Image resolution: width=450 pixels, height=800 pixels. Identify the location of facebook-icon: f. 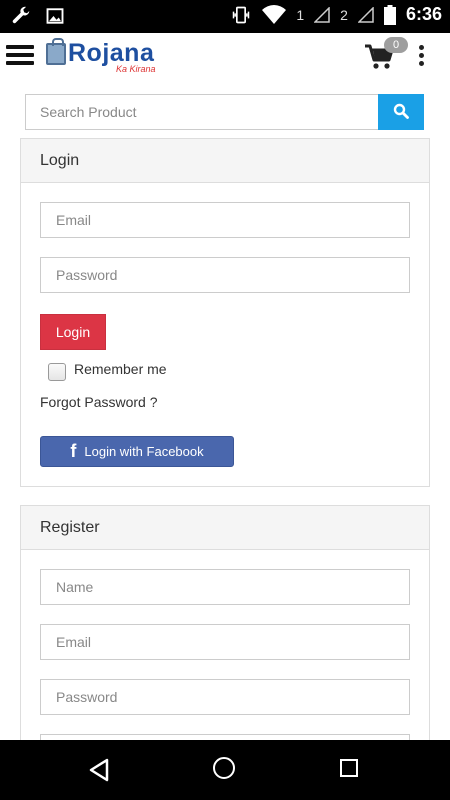
(73, 451).